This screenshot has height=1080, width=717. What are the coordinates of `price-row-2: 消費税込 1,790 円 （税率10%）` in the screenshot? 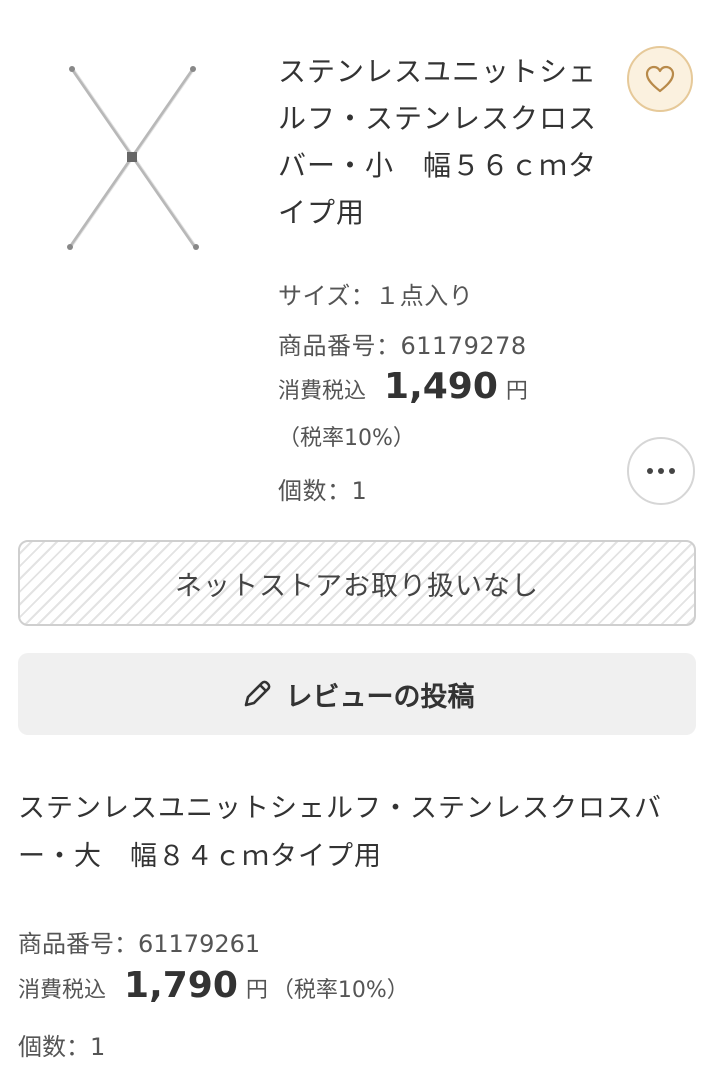 It's located at (213, 985).